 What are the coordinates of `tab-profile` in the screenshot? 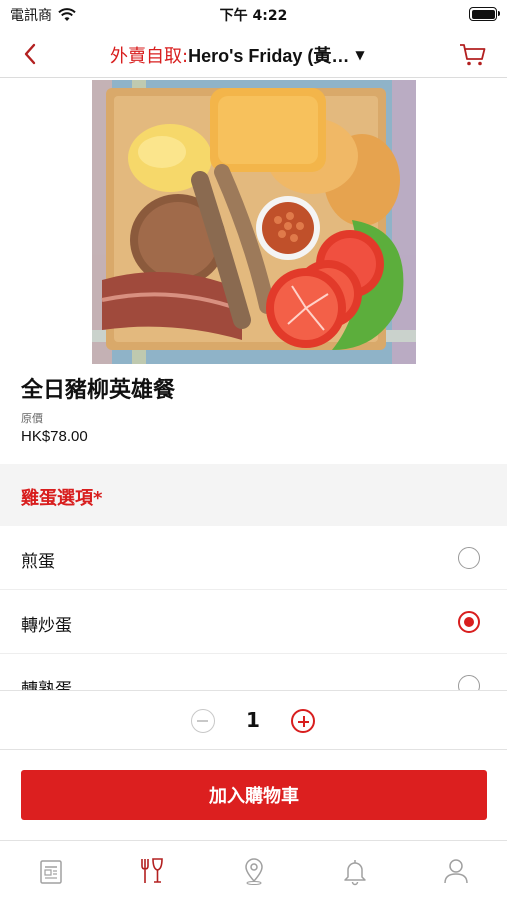 It's located at (456, 870).